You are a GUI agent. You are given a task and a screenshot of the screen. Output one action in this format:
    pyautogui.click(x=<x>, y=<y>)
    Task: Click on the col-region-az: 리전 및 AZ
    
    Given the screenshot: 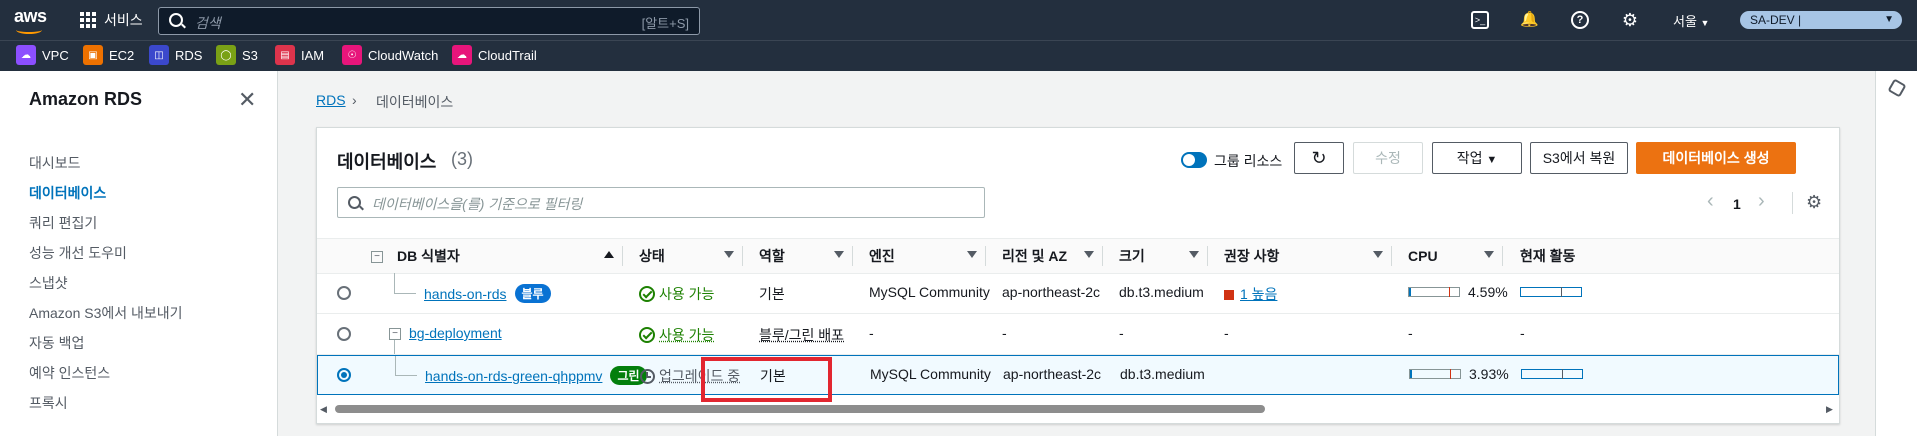 What is the action you would take?
    pyautogui.click(x=1034, y=256)
    